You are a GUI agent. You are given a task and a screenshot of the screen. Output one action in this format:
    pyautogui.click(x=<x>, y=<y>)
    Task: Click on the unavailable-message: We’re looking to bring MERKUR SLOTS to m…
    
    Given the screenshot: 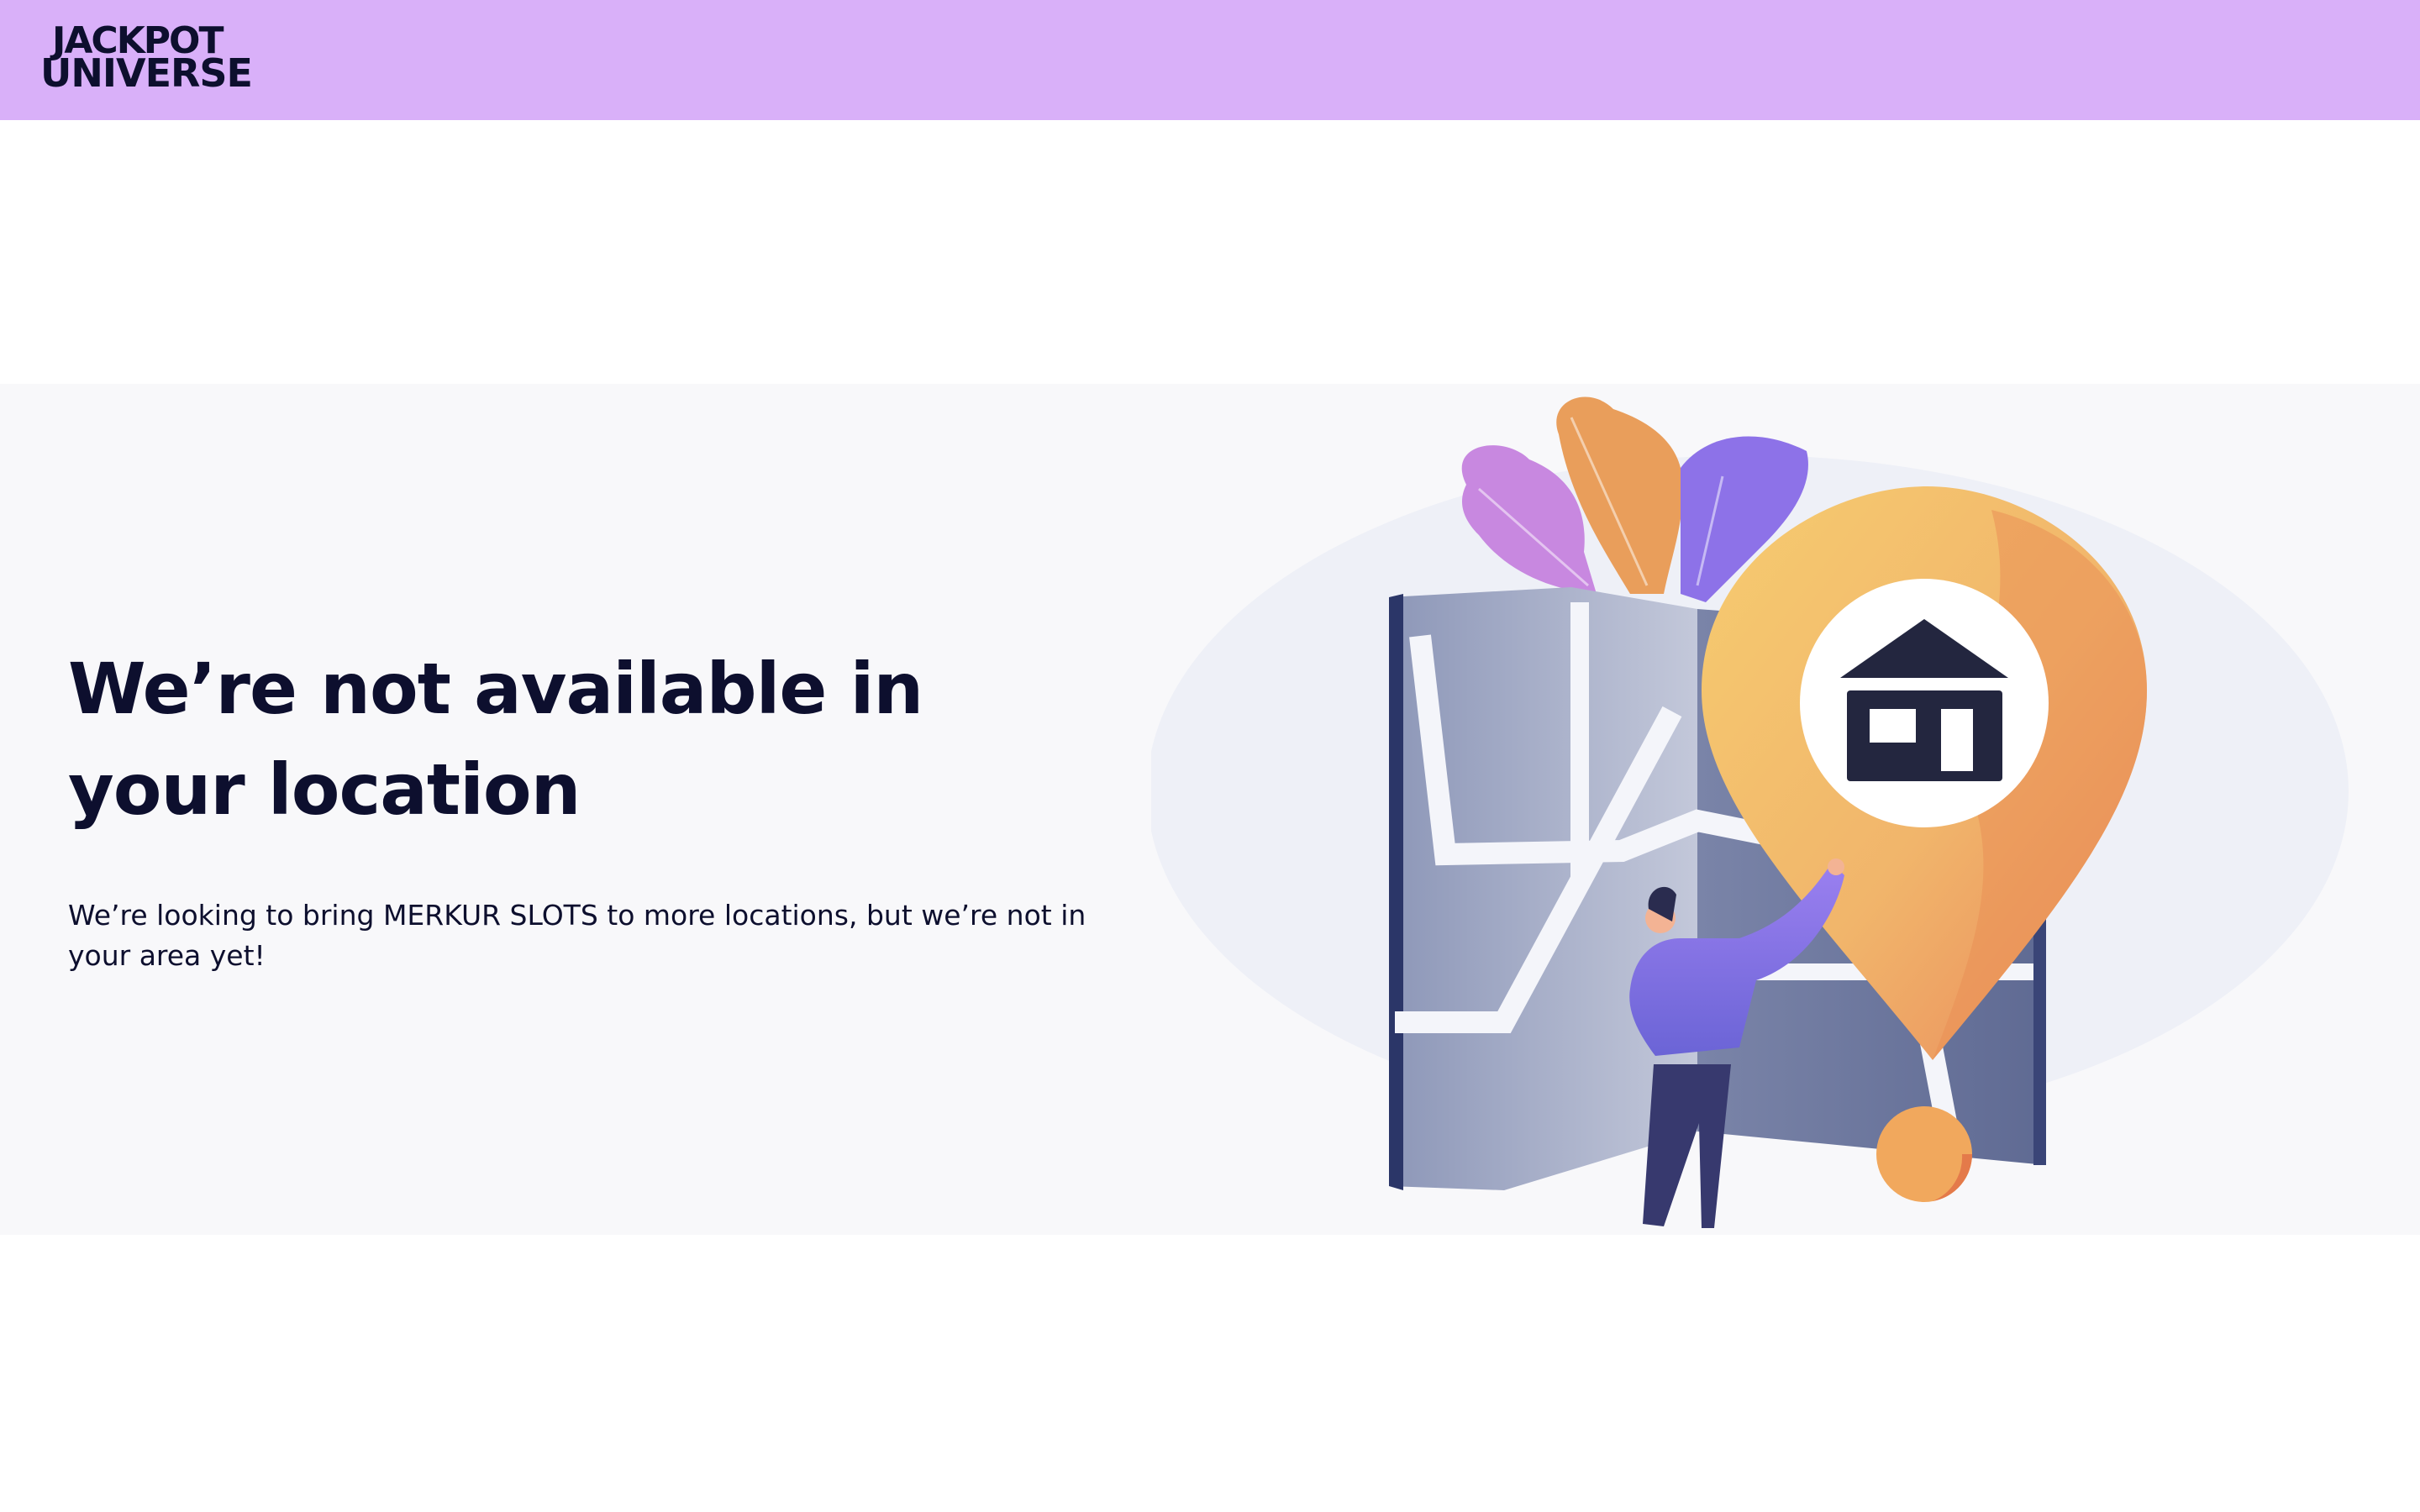 What is the action you would take?
    pyautogui.click(x=577, y=935)
    